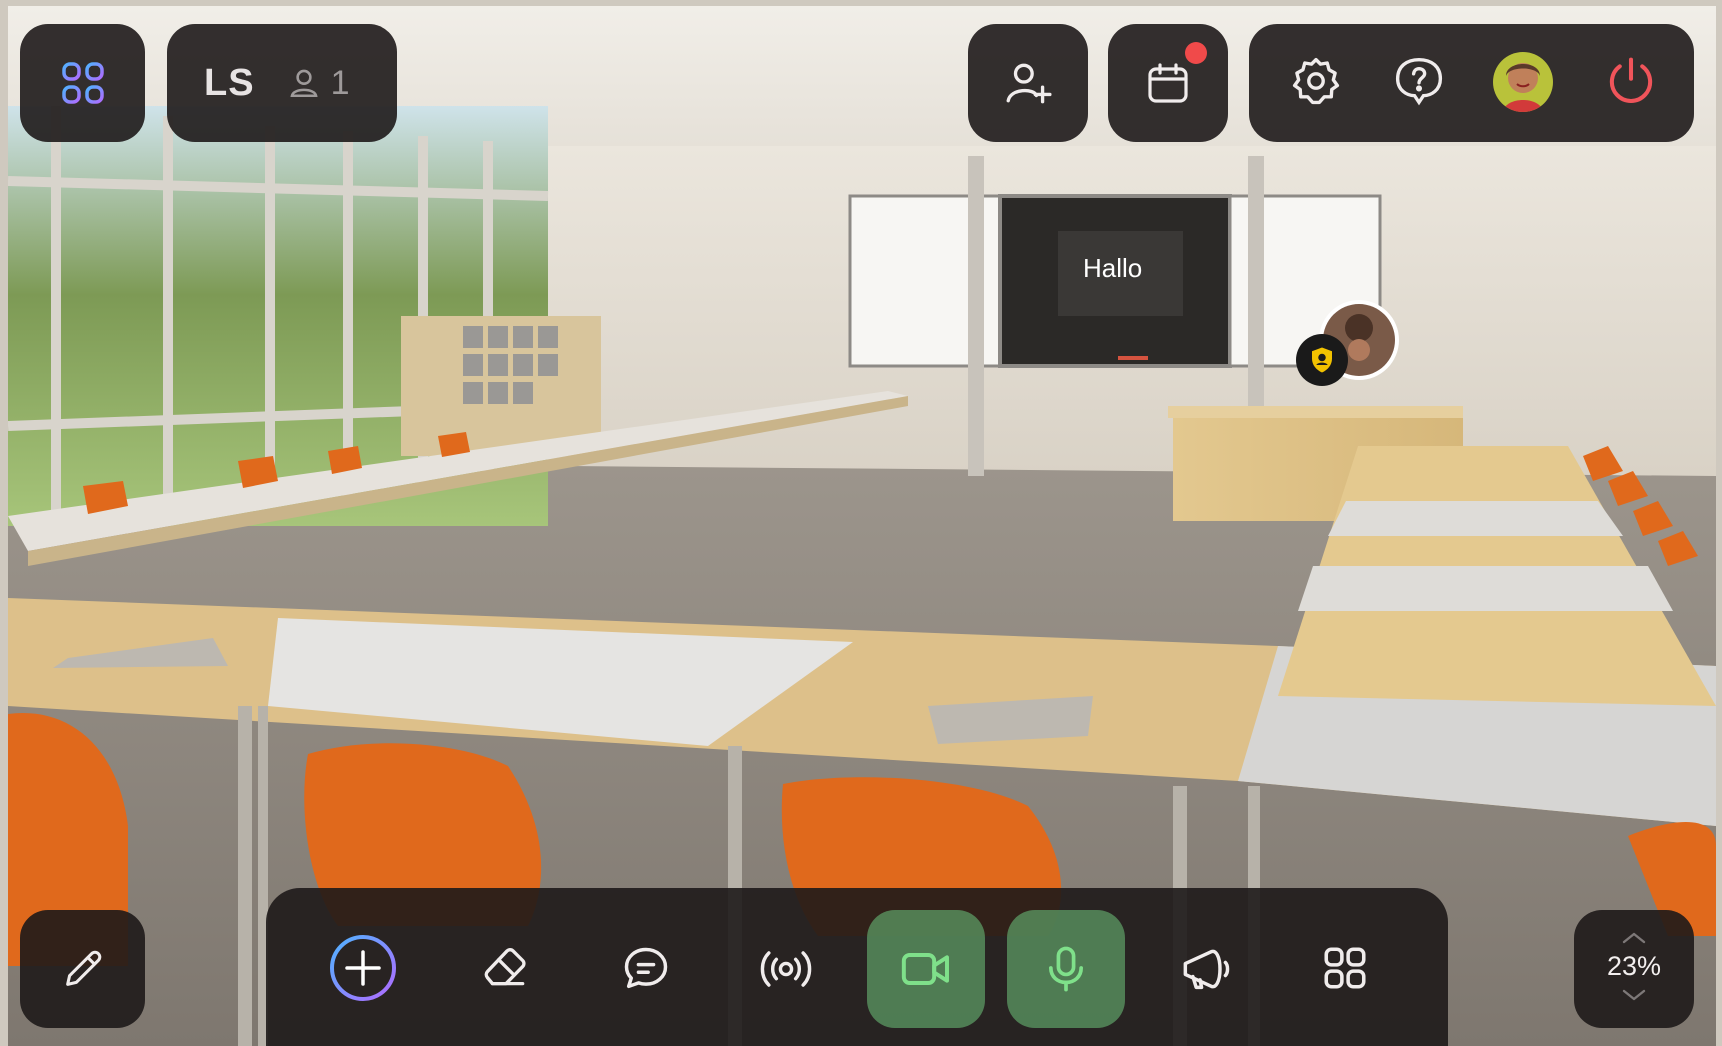 This screenshot has height=1046, width=1722. What do you see at coordinates (282, 83) in the screenshot?
I see `room-info: LS 1` at bounding box center [282, 83].